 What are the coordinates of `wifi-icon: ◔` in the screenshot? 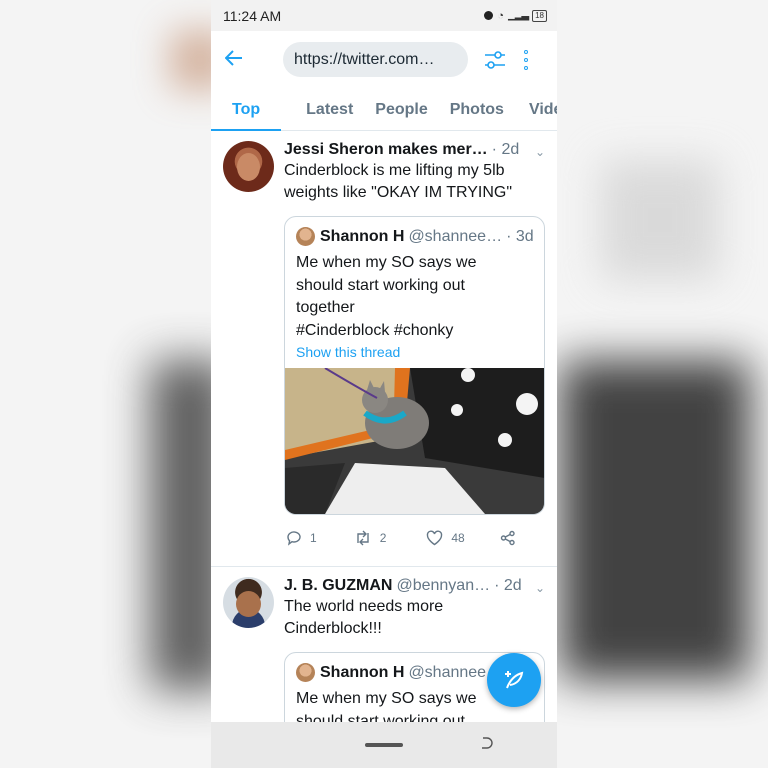 It's located at (501, 15).